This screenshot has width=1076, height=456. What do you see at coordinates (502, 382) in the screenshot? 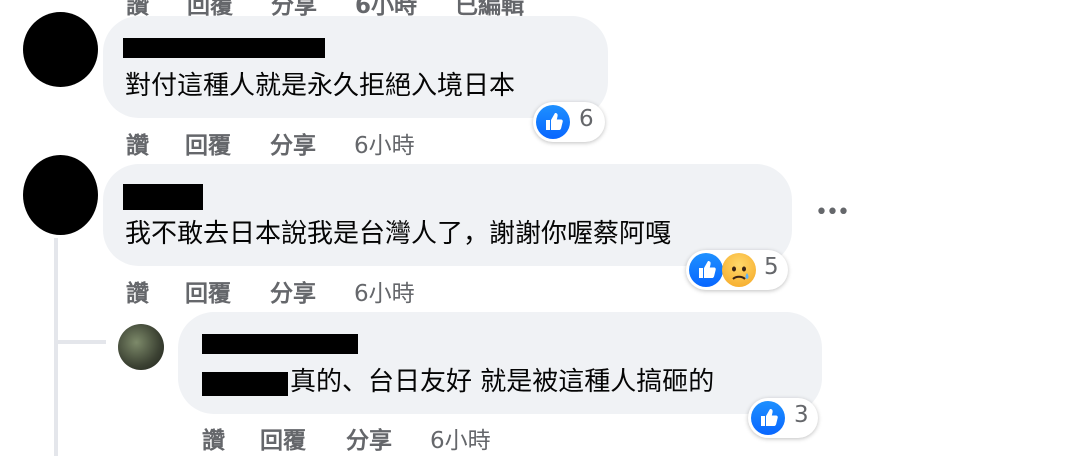
I see `comment-text: 真的、台日友好 就是被這種人搞砸的` at bounding box center [502, 382].